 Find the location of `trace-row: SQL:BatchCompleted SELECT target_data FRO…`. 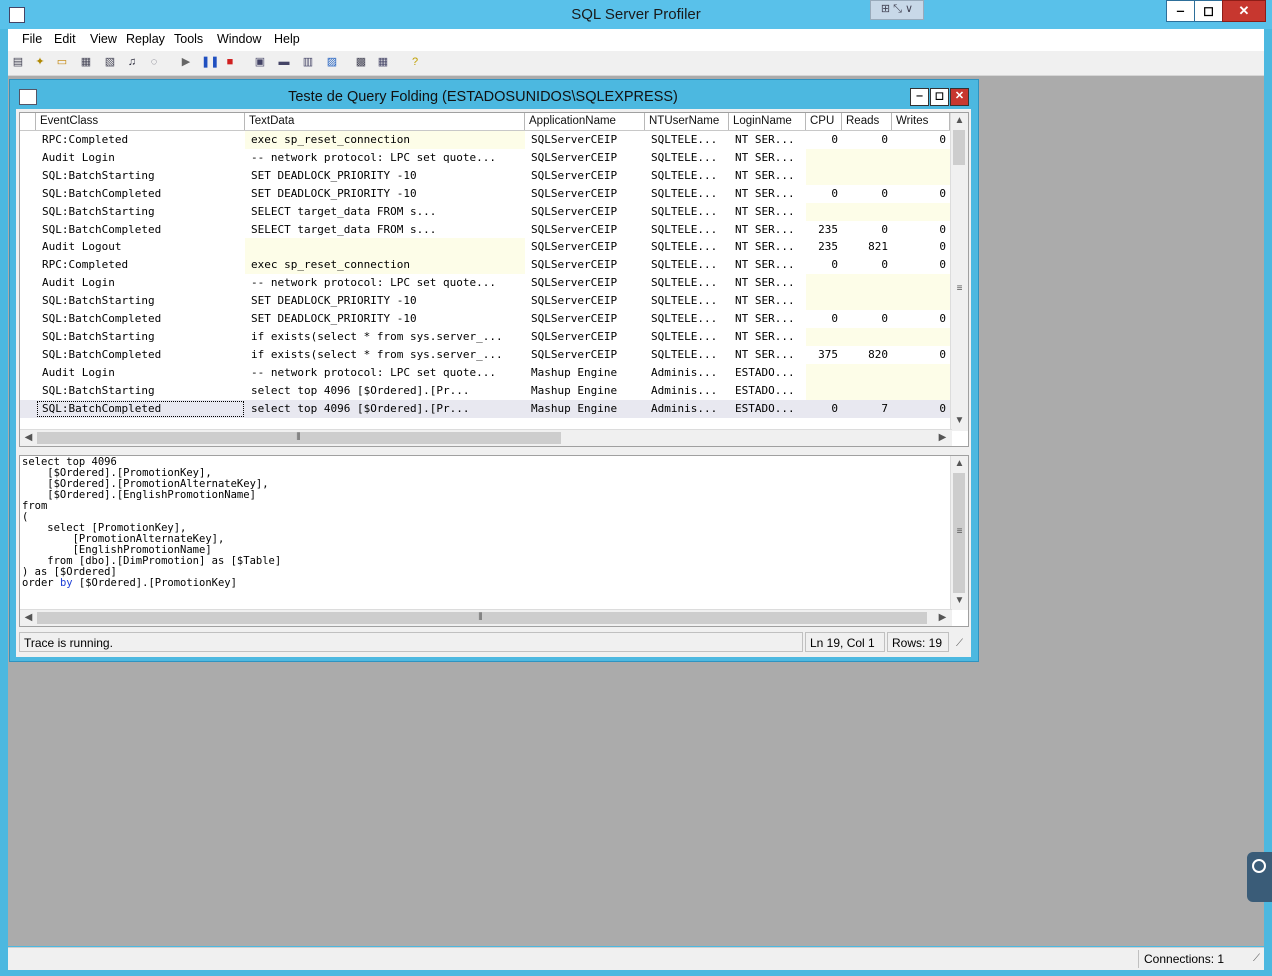

trace-row: SQL:BatchCompleted SELECT target_data FRO… is located at coordinates (486, 230).